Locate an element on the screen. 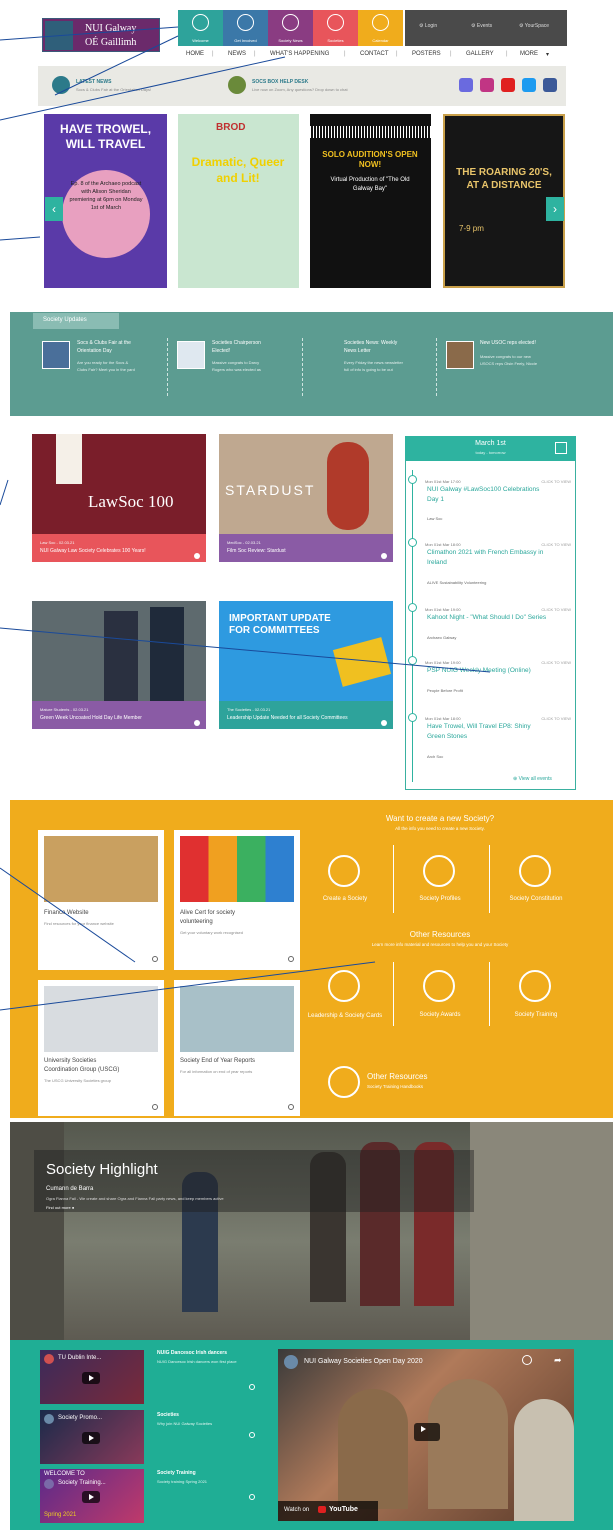 The width and height of the screenshot is (613, 1530). society-constitution-link: Society Constitution is located at coordinates (536, 899).